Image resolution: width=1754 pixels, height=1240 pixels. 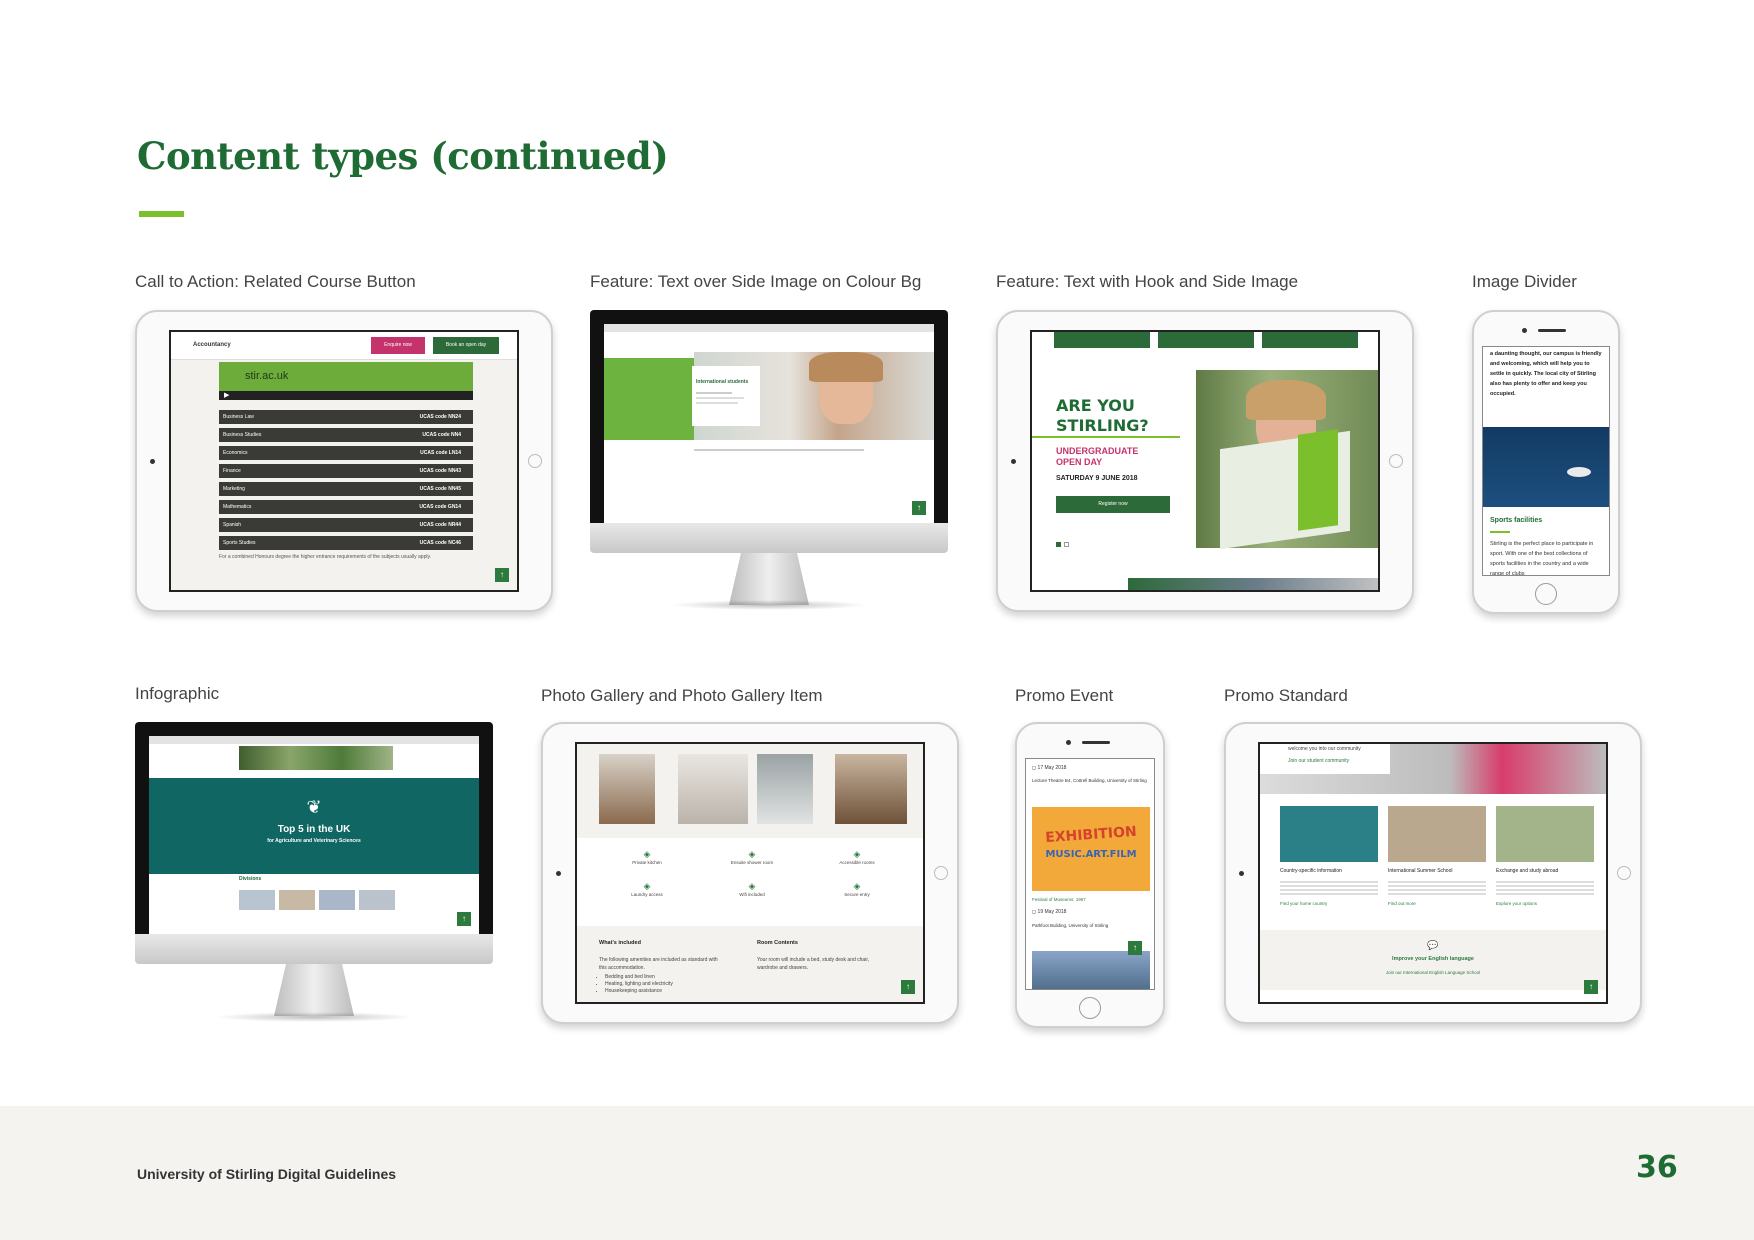 I want to click on course-header: Accountancy, so click(x=212, y=345).